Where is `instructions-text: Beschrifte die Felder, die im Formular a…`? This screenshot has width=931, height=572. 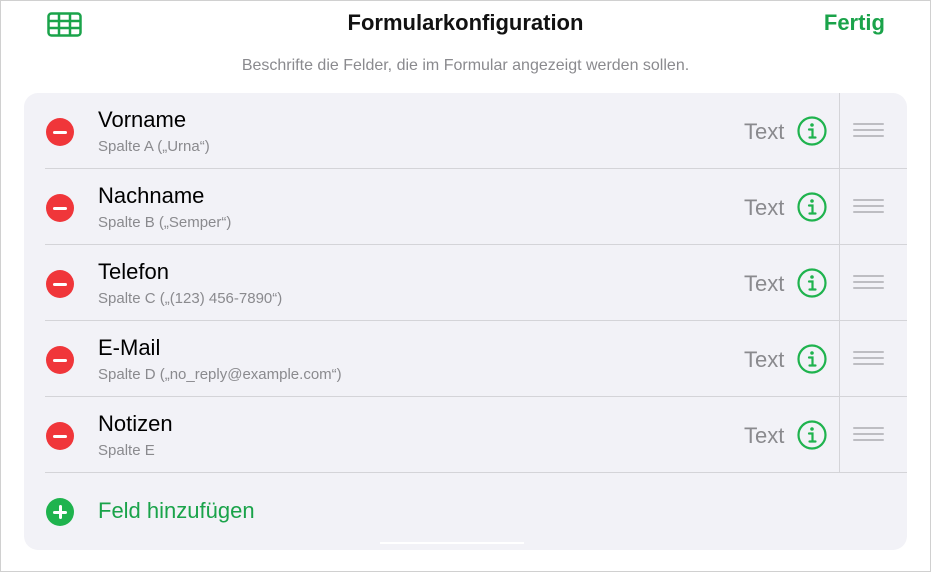
instructions-text: Beschrifte die Felder, die im Formular a… is located at coordinates (465, 65).